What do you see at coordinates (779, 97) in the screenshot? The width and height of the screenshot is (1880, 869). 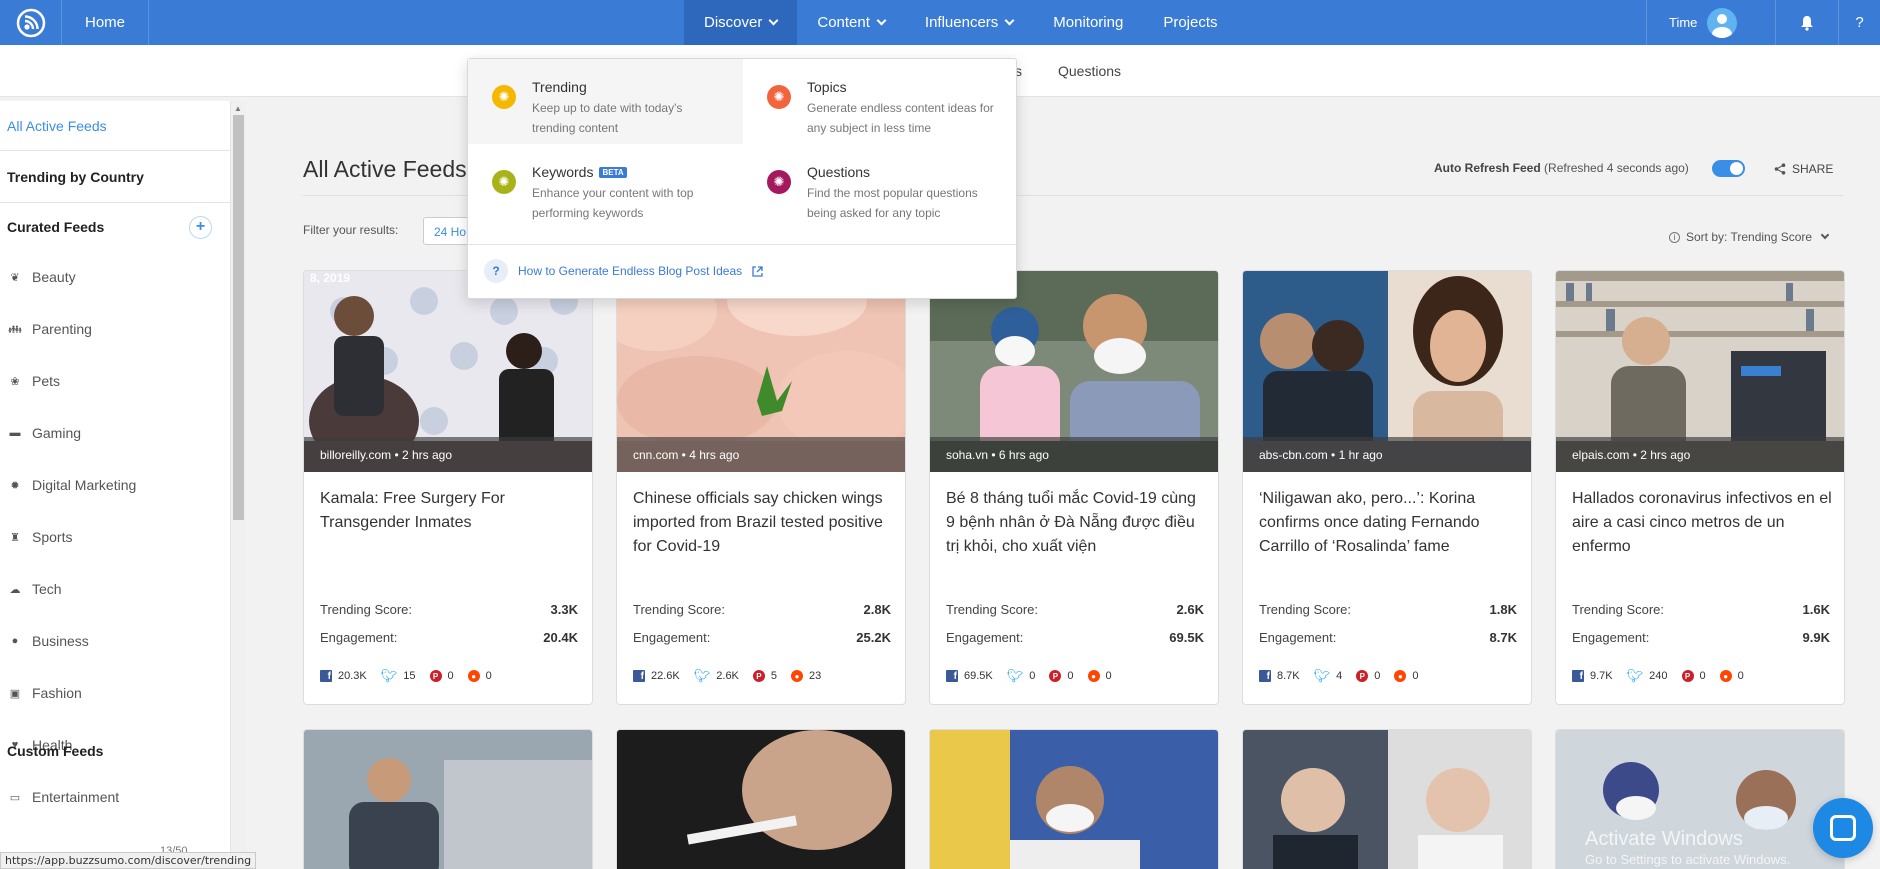 I see `topics-icon` at bounding box center [779, 97].